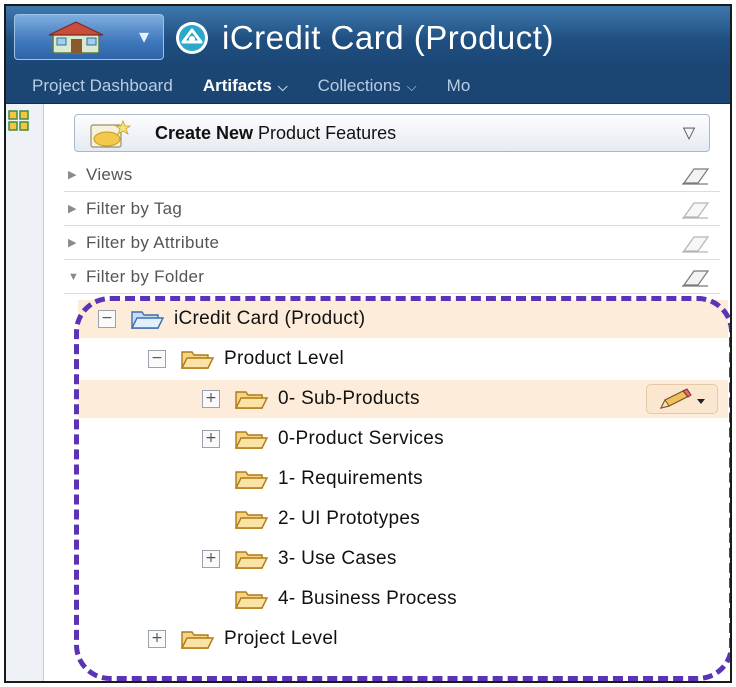 Image resolution: width=736 pixels, height=687 pixels. Describe the element at coordinates (359, 85) in the screenshot. I see `nav-collections-label: Collections` at that location.